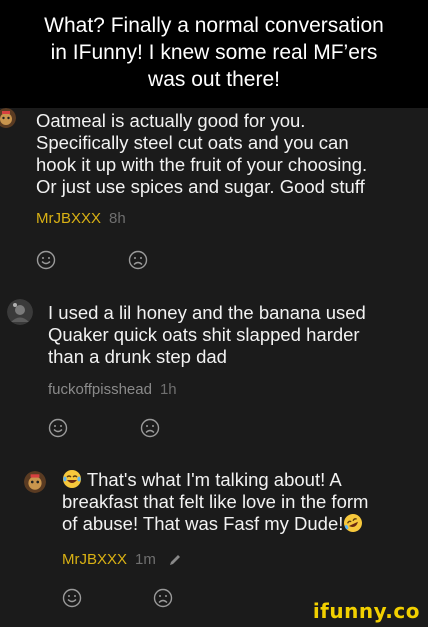 Image resolution: width=428 pixels, height=627 pixels. Describe the element at coordinates (175, 560) in the screenshot. I see `edit-pencil-icon` at that location.